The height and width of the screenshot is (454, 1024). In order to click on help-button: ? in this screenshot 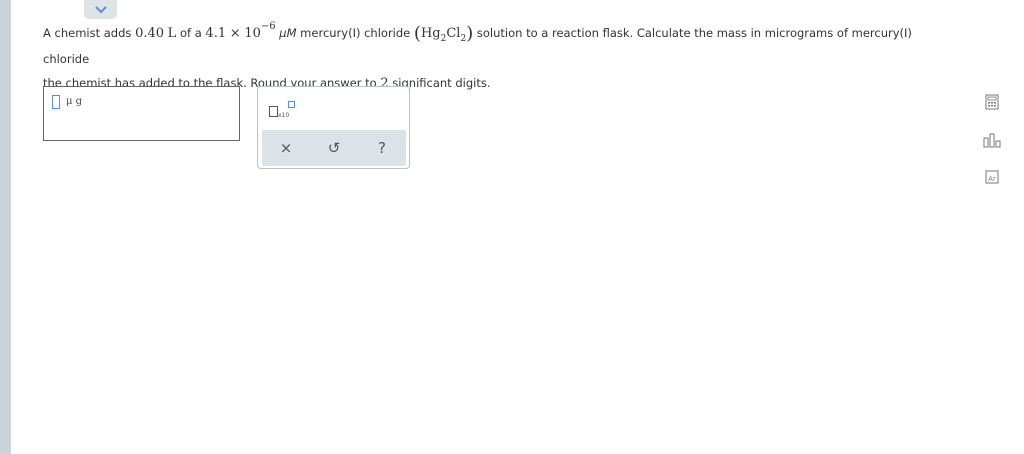, I will do `click(382, 148)`.